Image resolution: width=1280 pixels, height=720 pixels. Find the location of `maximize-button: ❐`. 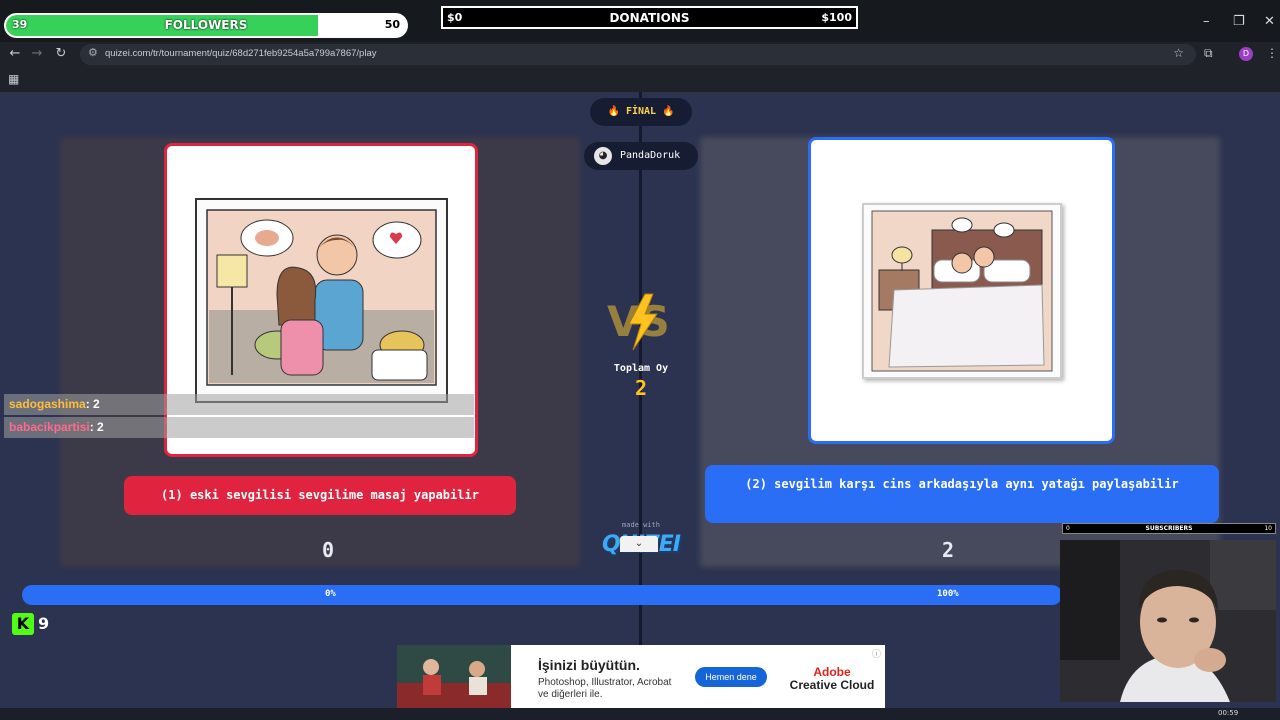

maximize-button: ❐ is located at coordinates (1239, 21).